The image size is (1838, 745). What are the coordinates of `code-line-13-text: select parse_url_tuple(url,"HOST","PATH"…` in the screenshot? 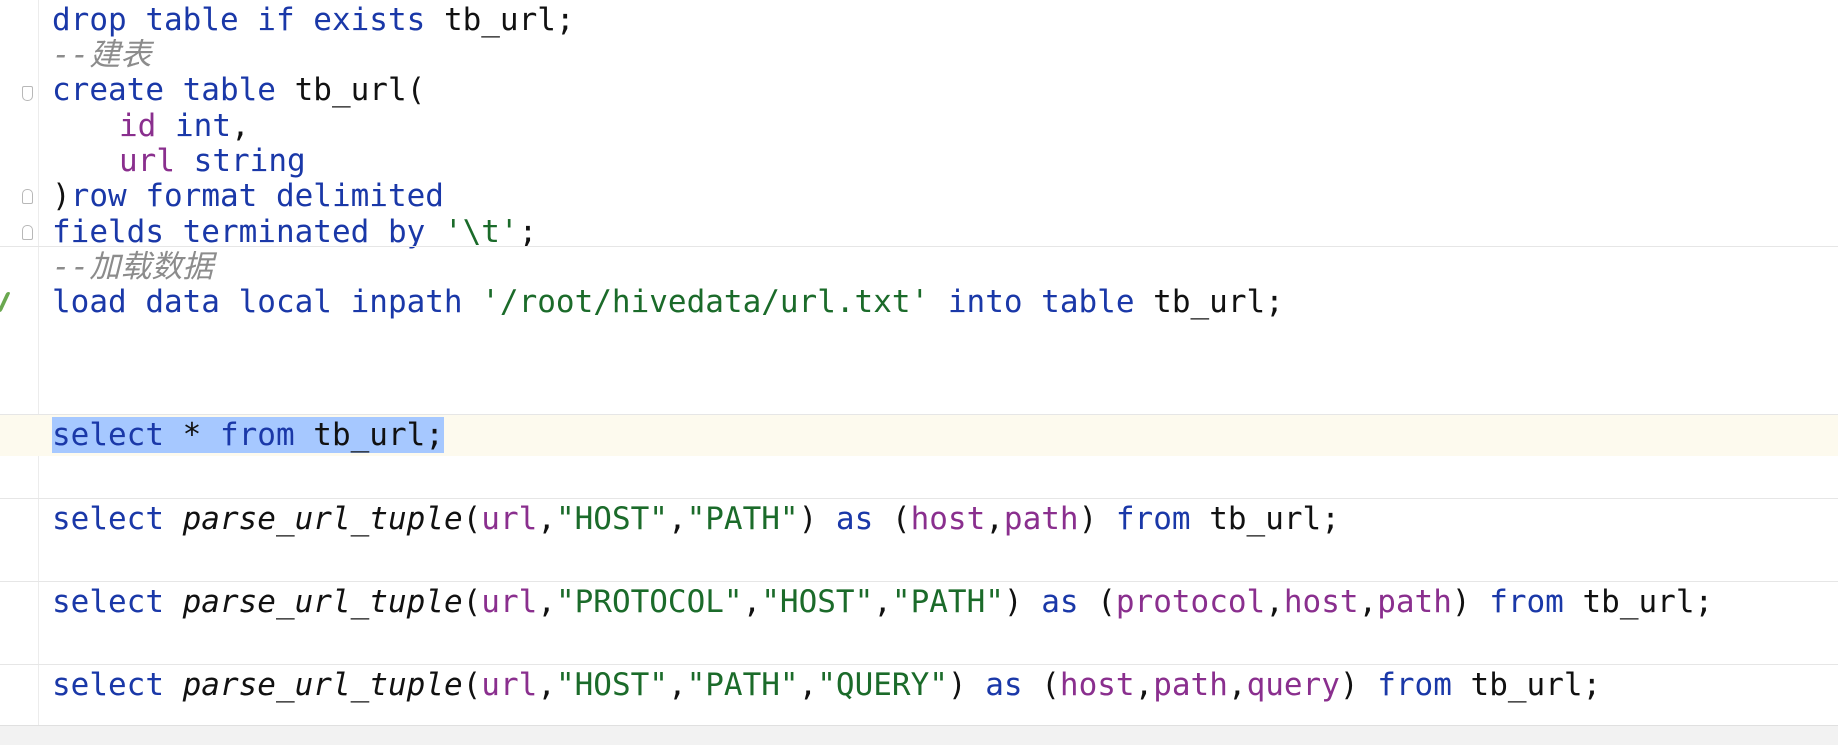 It's located at (696, 520).